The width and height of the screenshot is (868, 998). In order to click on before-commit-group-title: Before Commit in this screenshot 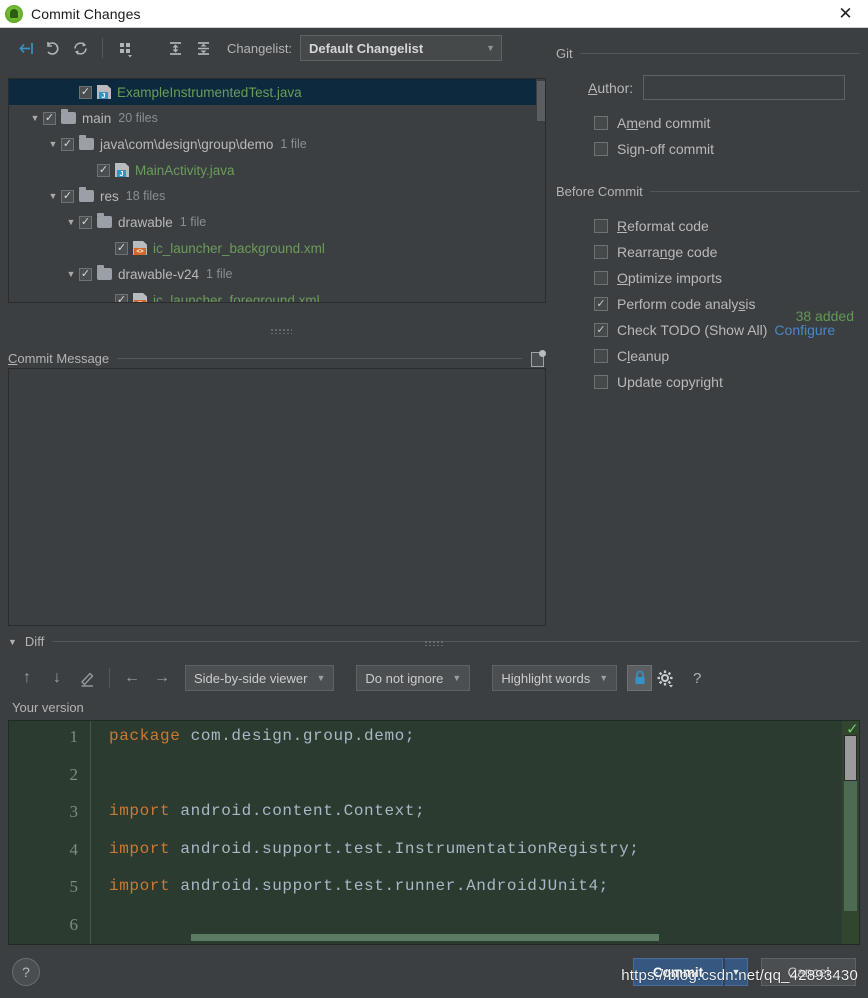, I will do `click(599, 191)`.